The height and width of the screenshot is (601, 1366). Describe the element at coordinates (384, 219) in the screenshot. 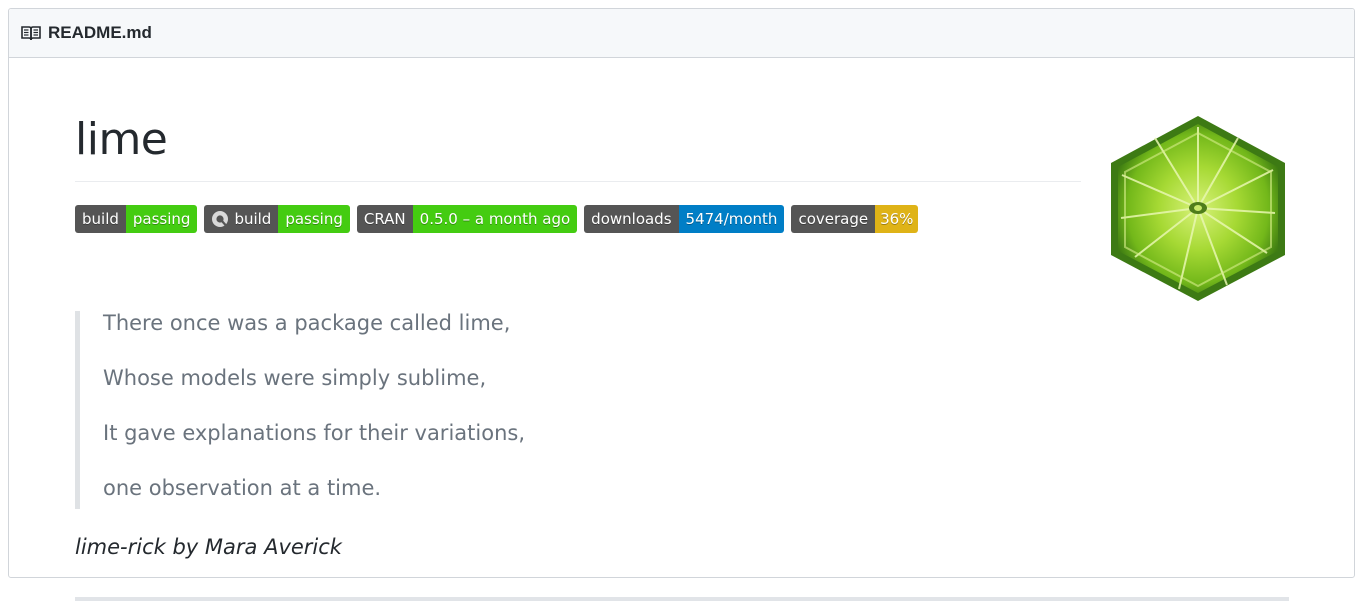

I see `badge-label: CRAN` at that location.